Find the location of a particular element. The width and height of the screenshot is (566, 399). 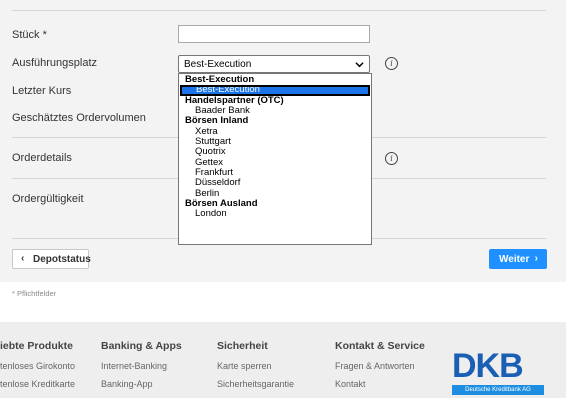

logo-subtitle: Deutsche Kreditbank AG is located at coordinates (498, 390).